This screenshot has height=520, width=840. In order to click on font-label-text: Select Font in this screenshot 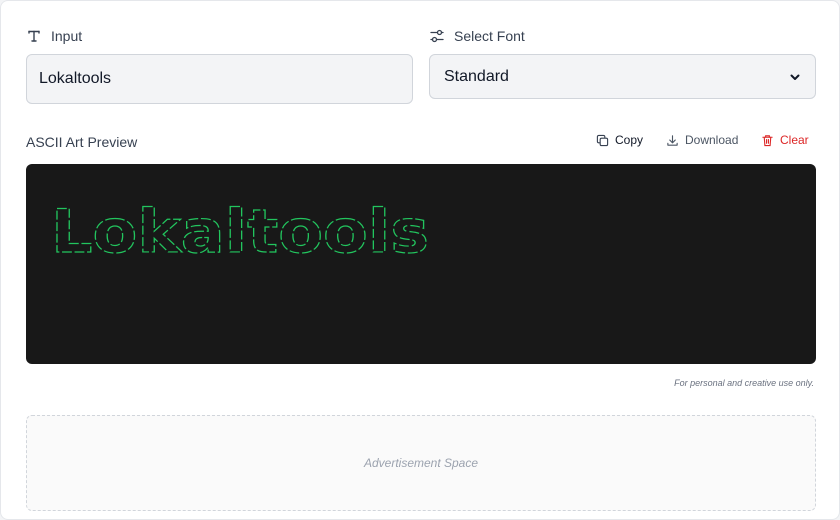, I will do `click(489, 36)`.